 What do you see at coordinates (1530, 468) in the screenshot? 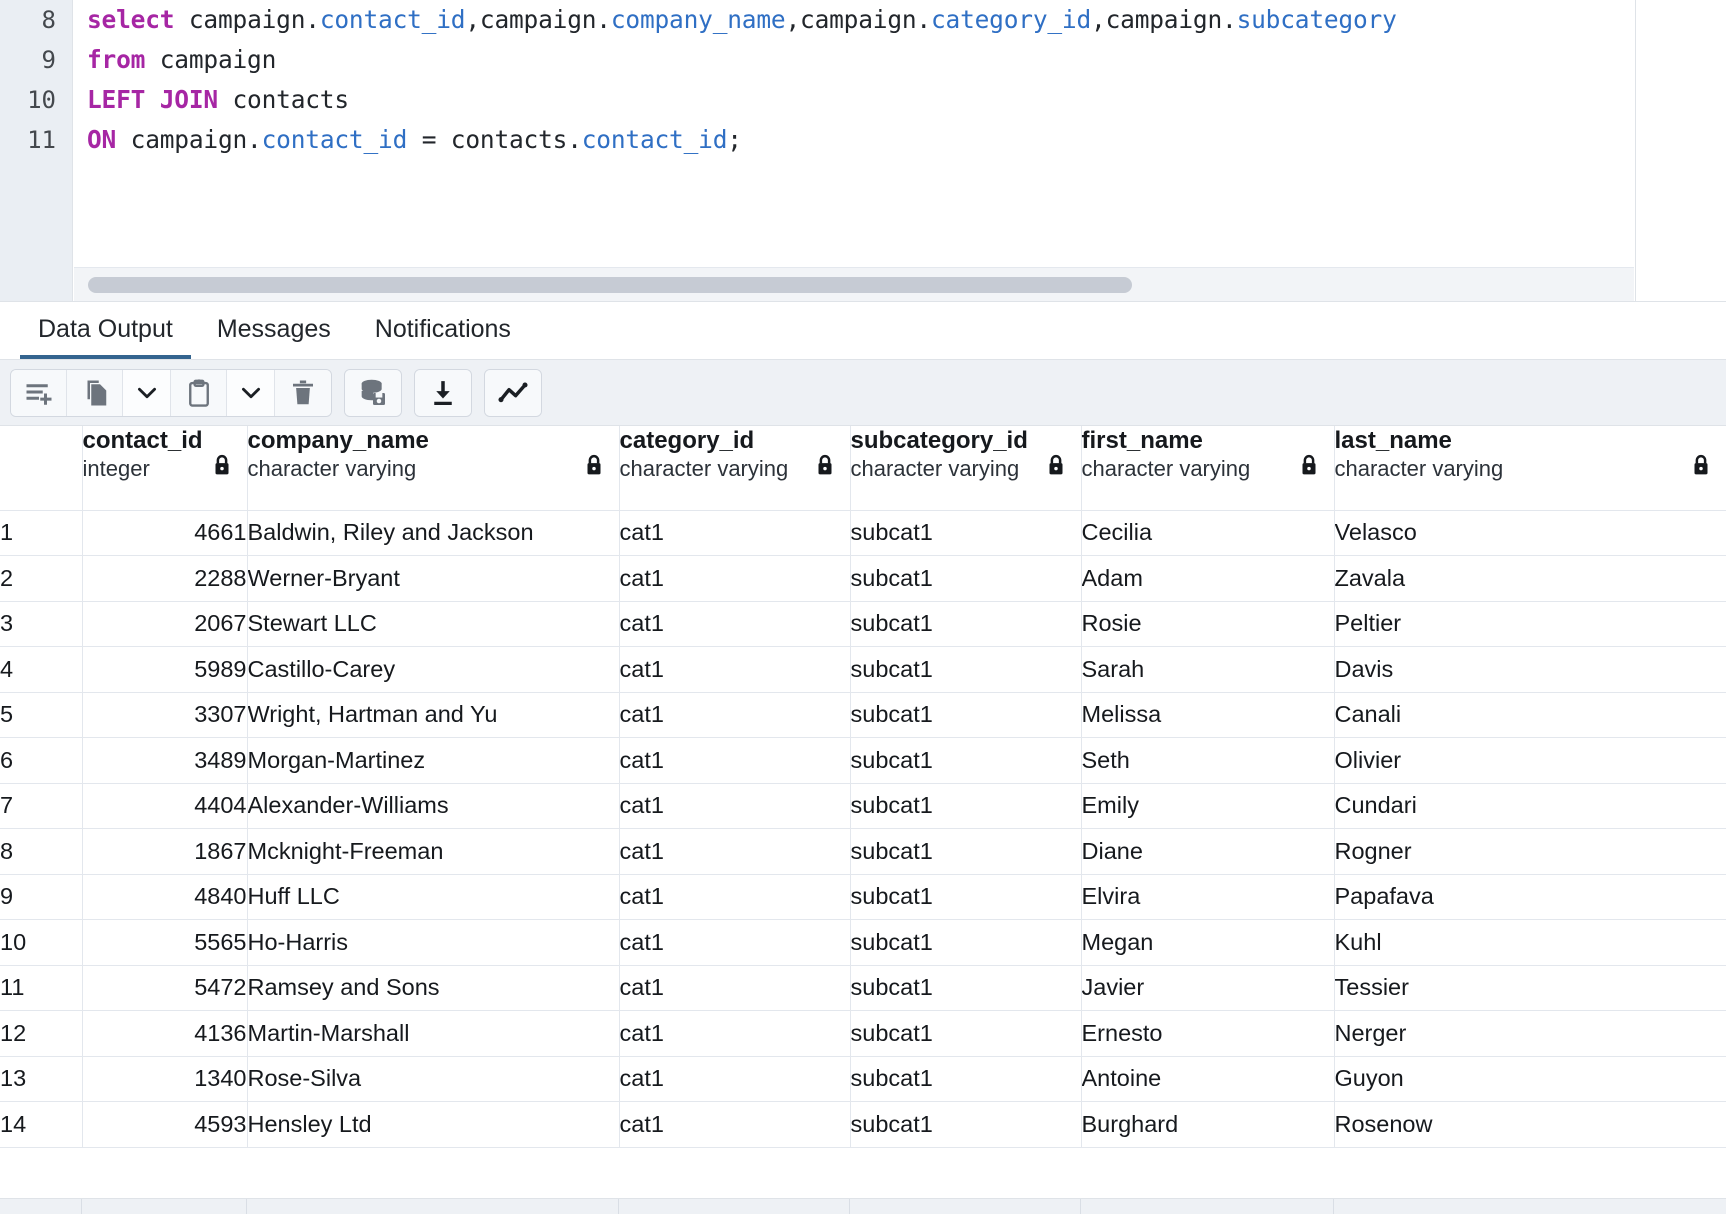
I see `column-header-last_name: last_name character varying` at bounding box center [1530, 468].